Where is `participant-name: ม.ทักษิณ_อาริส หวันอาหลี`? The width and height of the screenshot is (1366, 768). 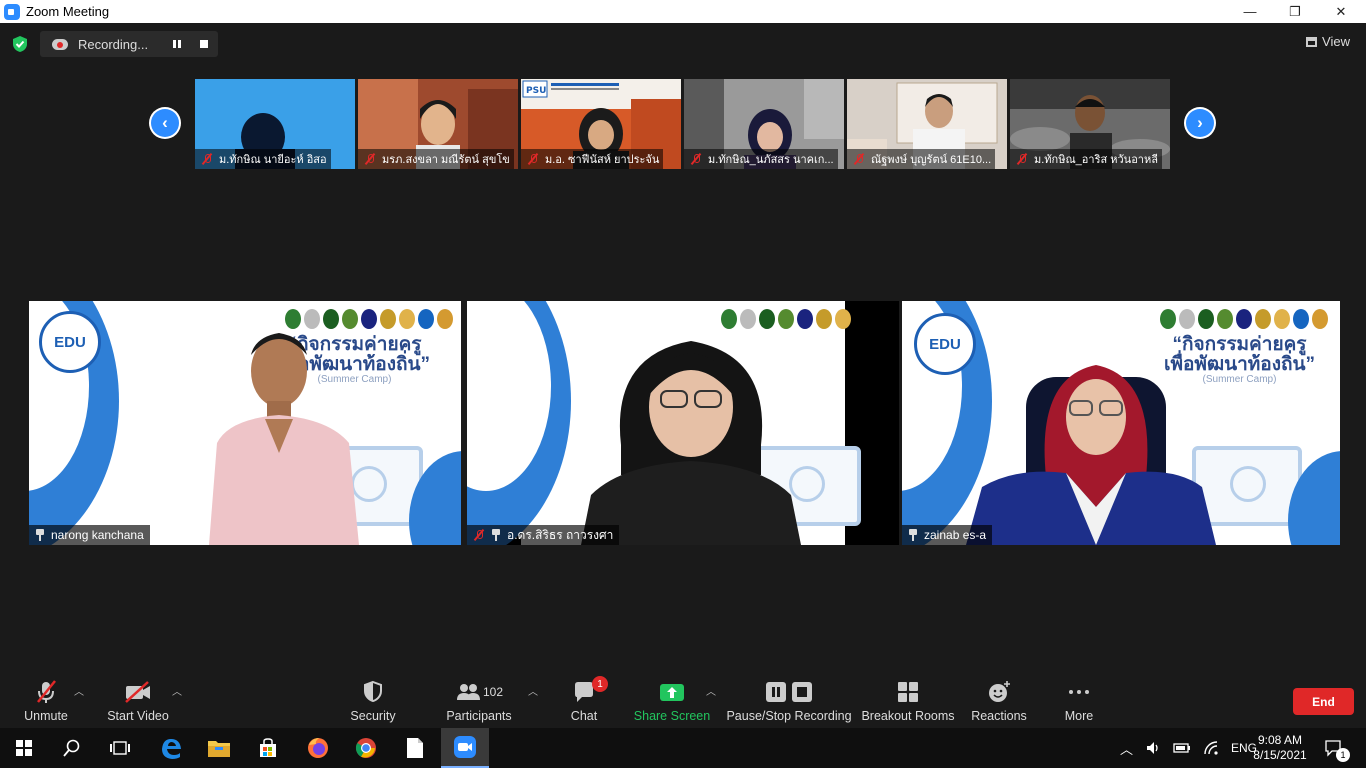 participant-name: ม.ทักษิณ_อาริส หวันอาหลี is located at coordinates (1096, 160).